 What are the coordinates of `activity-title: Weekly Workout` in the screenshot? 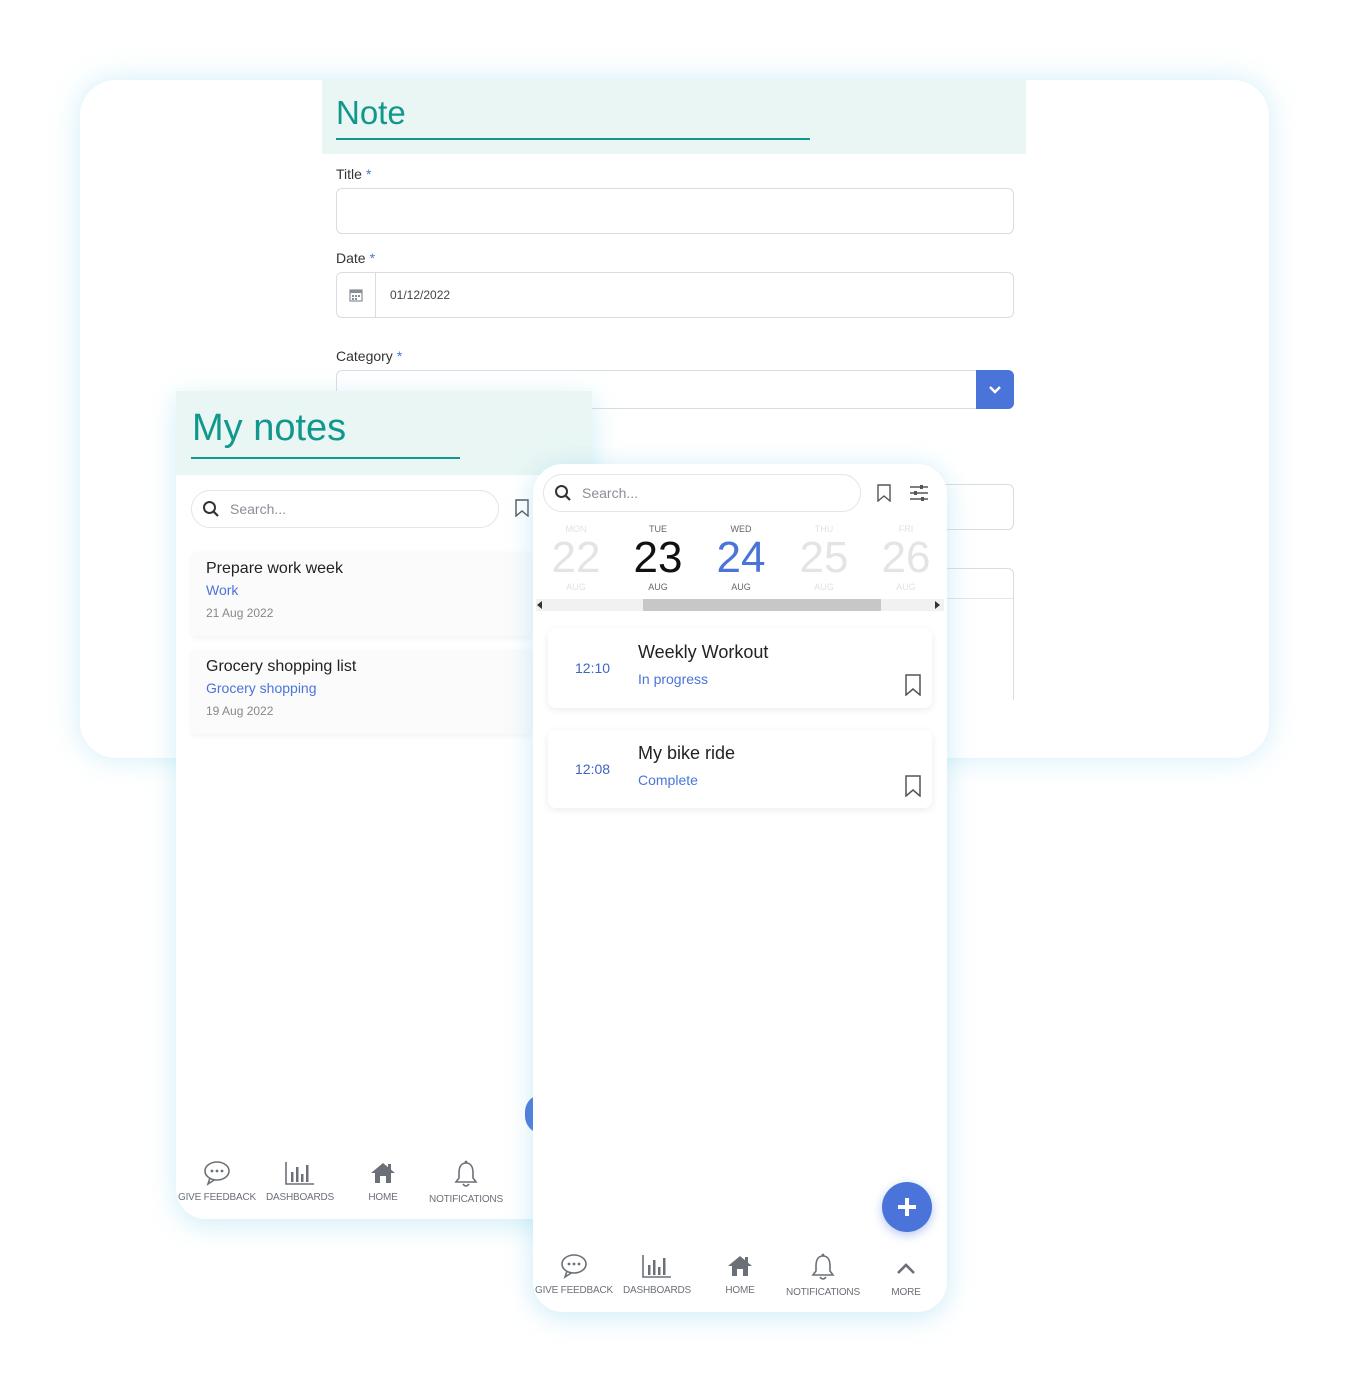 It's located at (703, 652).